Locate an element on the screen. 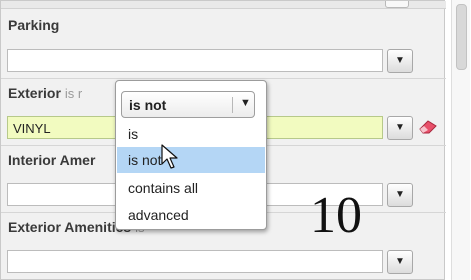 This screenshot has height=280, width=471. vertical-scrollbar is located at coordinates (460, 140).